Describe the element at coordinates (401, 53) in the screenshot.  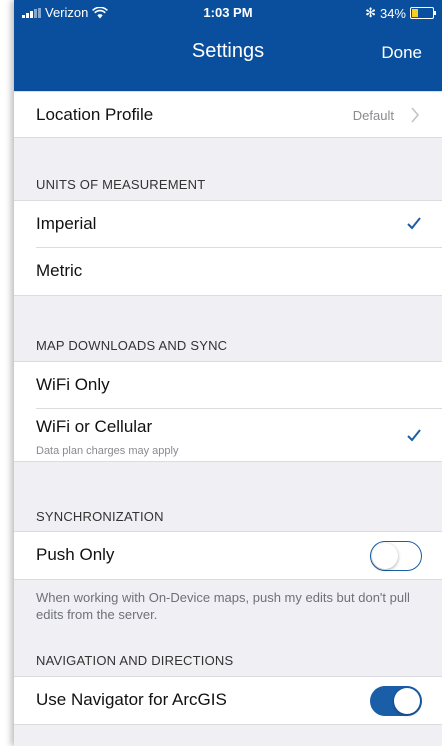
I see `done-button: Done` at that location.